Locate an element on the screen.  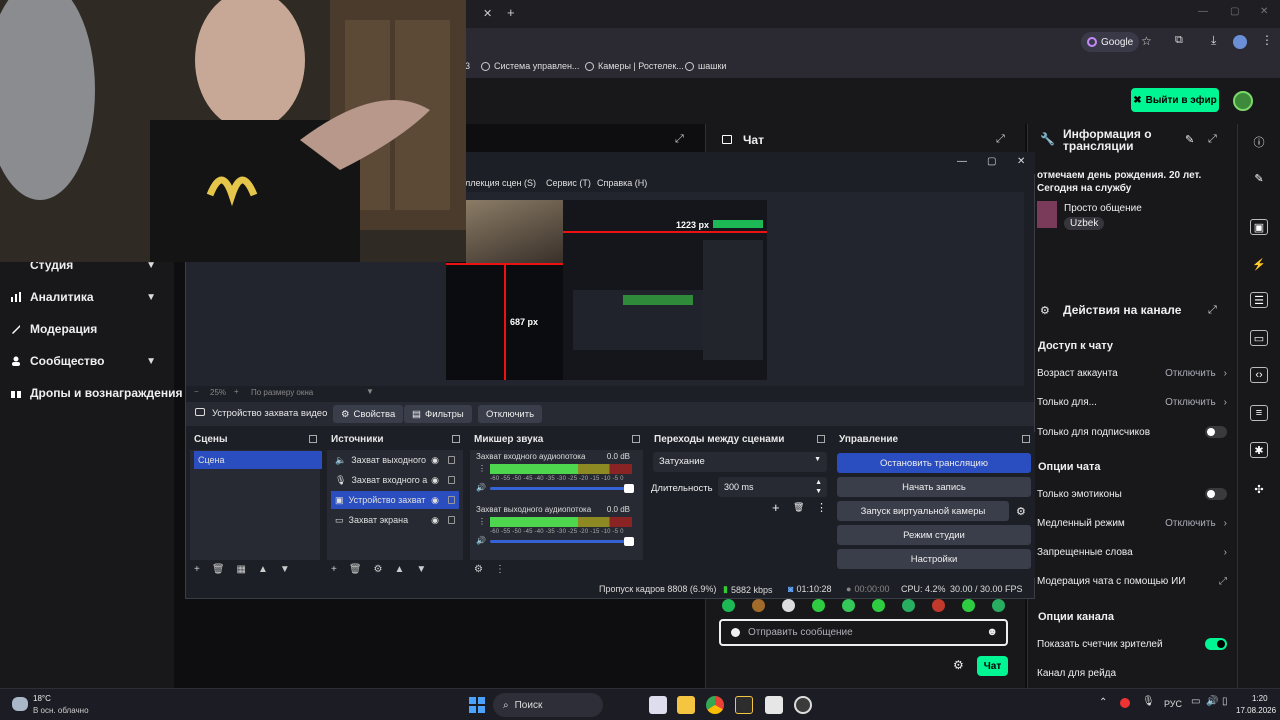
store-icon is located at coordinates (774, 705).